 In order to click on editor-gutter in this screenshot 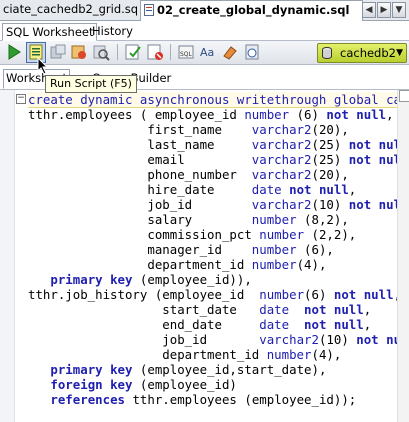, I will do `click(7, 256)`.